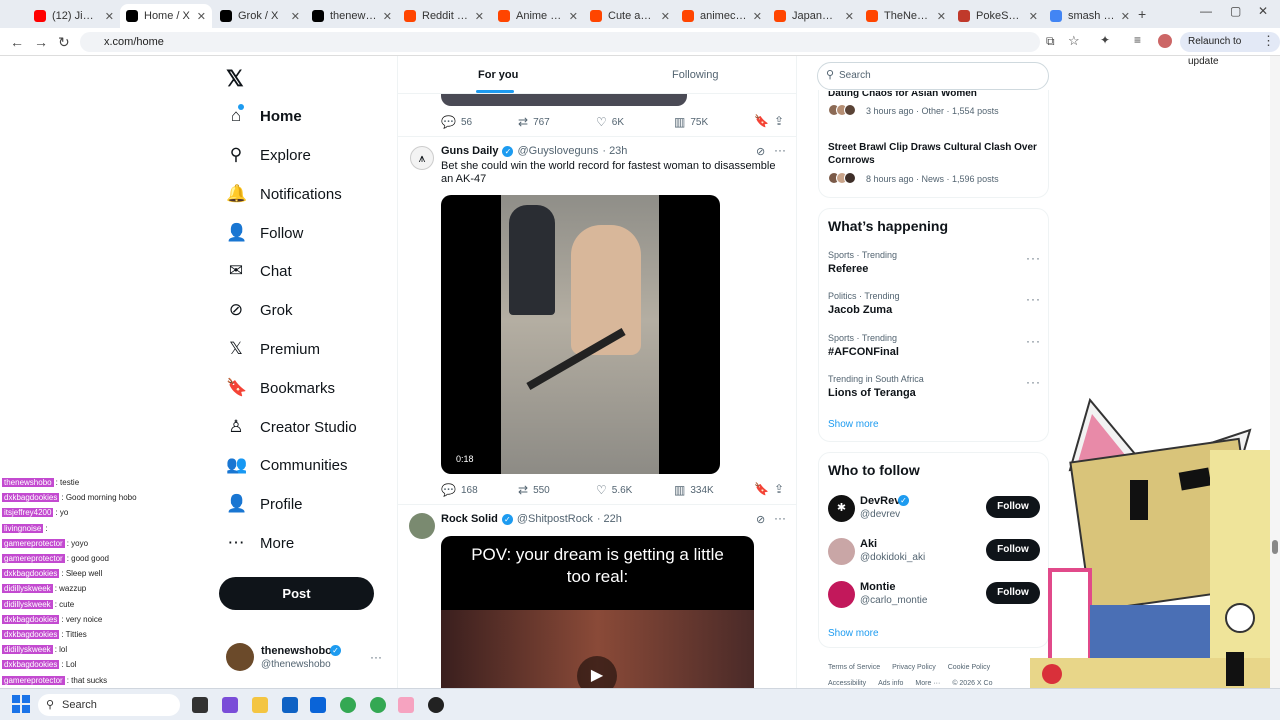  Describe the element at coordinates (630, 16) in the screenshot. I see `browser-tab: Cute anime ✕` at that location.